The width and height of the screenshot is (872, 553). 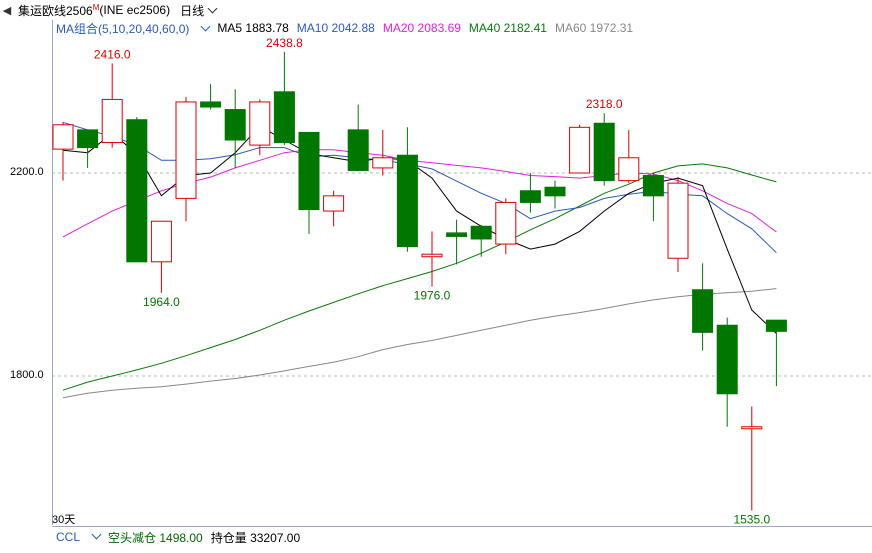 I want to click on ma40-value: MA40 2182.41, so click(x=507, y=28).